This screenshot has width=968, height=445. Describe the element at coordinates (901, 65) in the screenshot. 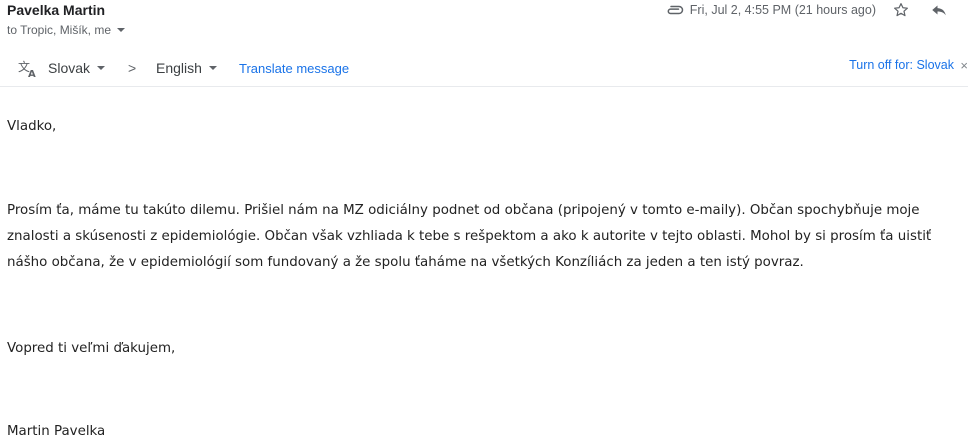

I see `turn-off-translation-link: Turn off for: Slovak` at that location.